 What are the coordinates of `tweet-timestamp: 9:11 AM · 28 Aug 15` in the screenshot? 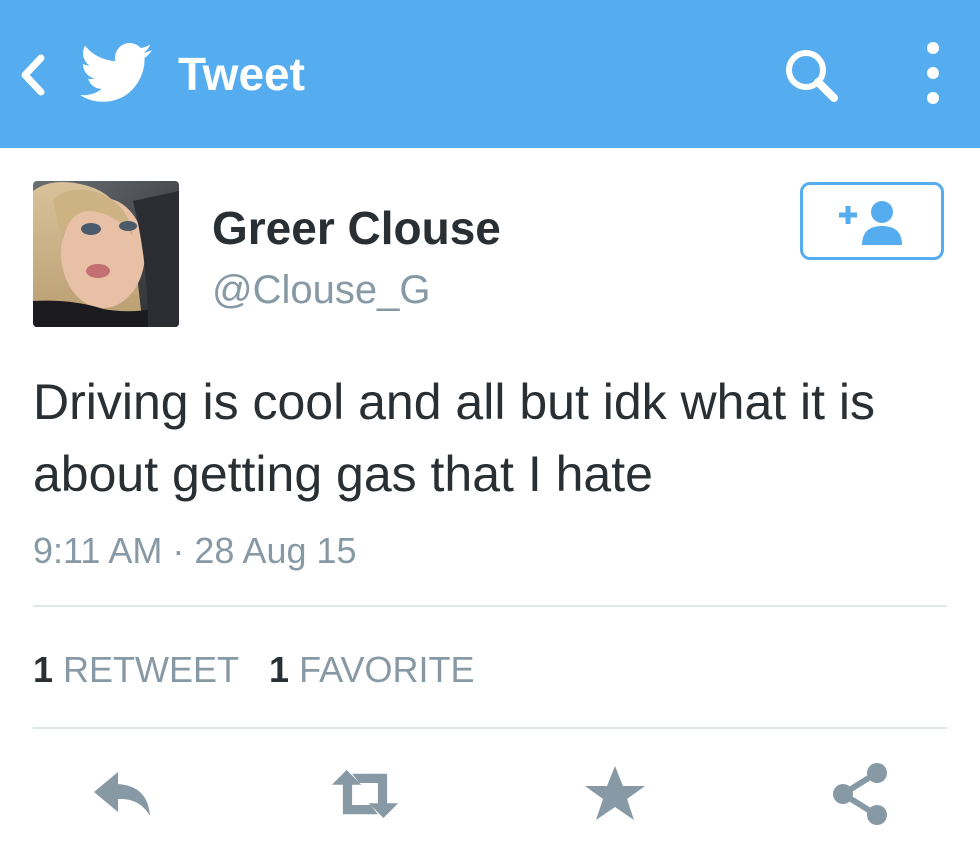 It's located at (195, 550).